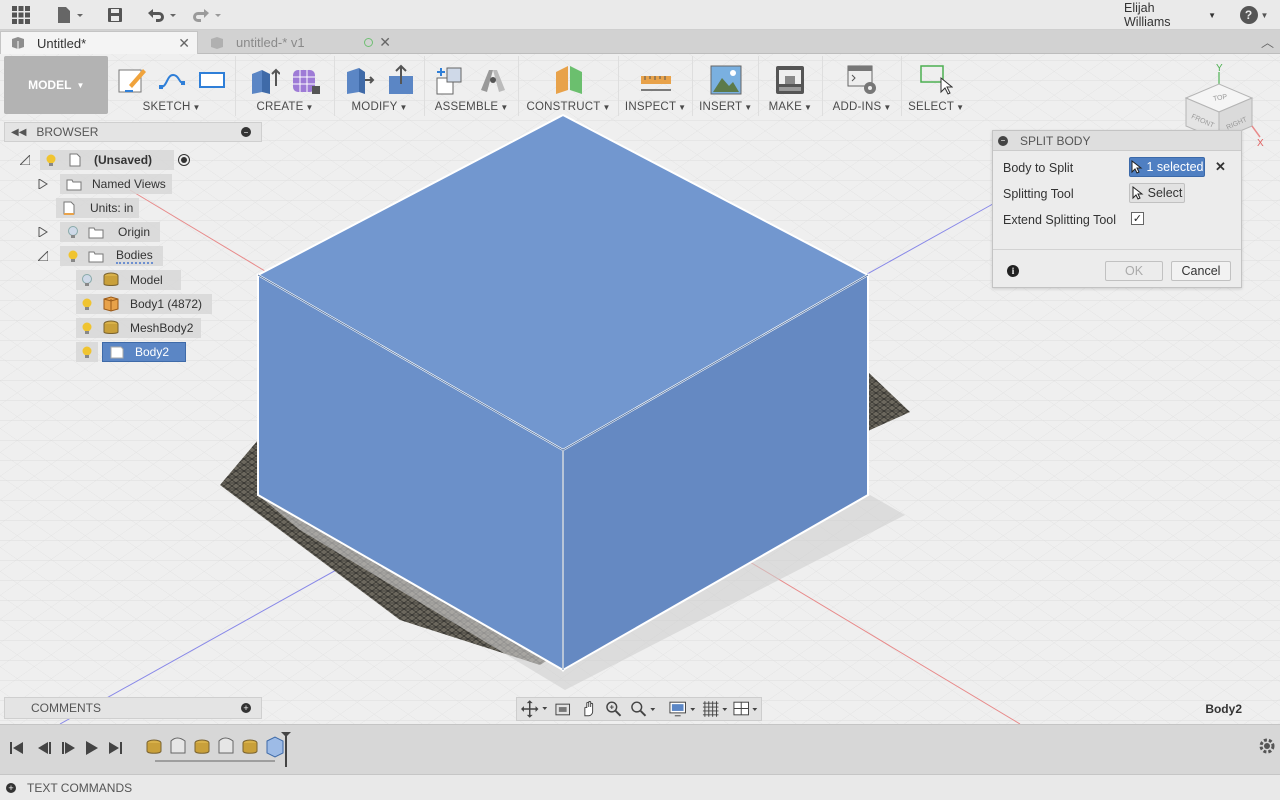  I want to click on expand-icon: +, so click(11, 787).